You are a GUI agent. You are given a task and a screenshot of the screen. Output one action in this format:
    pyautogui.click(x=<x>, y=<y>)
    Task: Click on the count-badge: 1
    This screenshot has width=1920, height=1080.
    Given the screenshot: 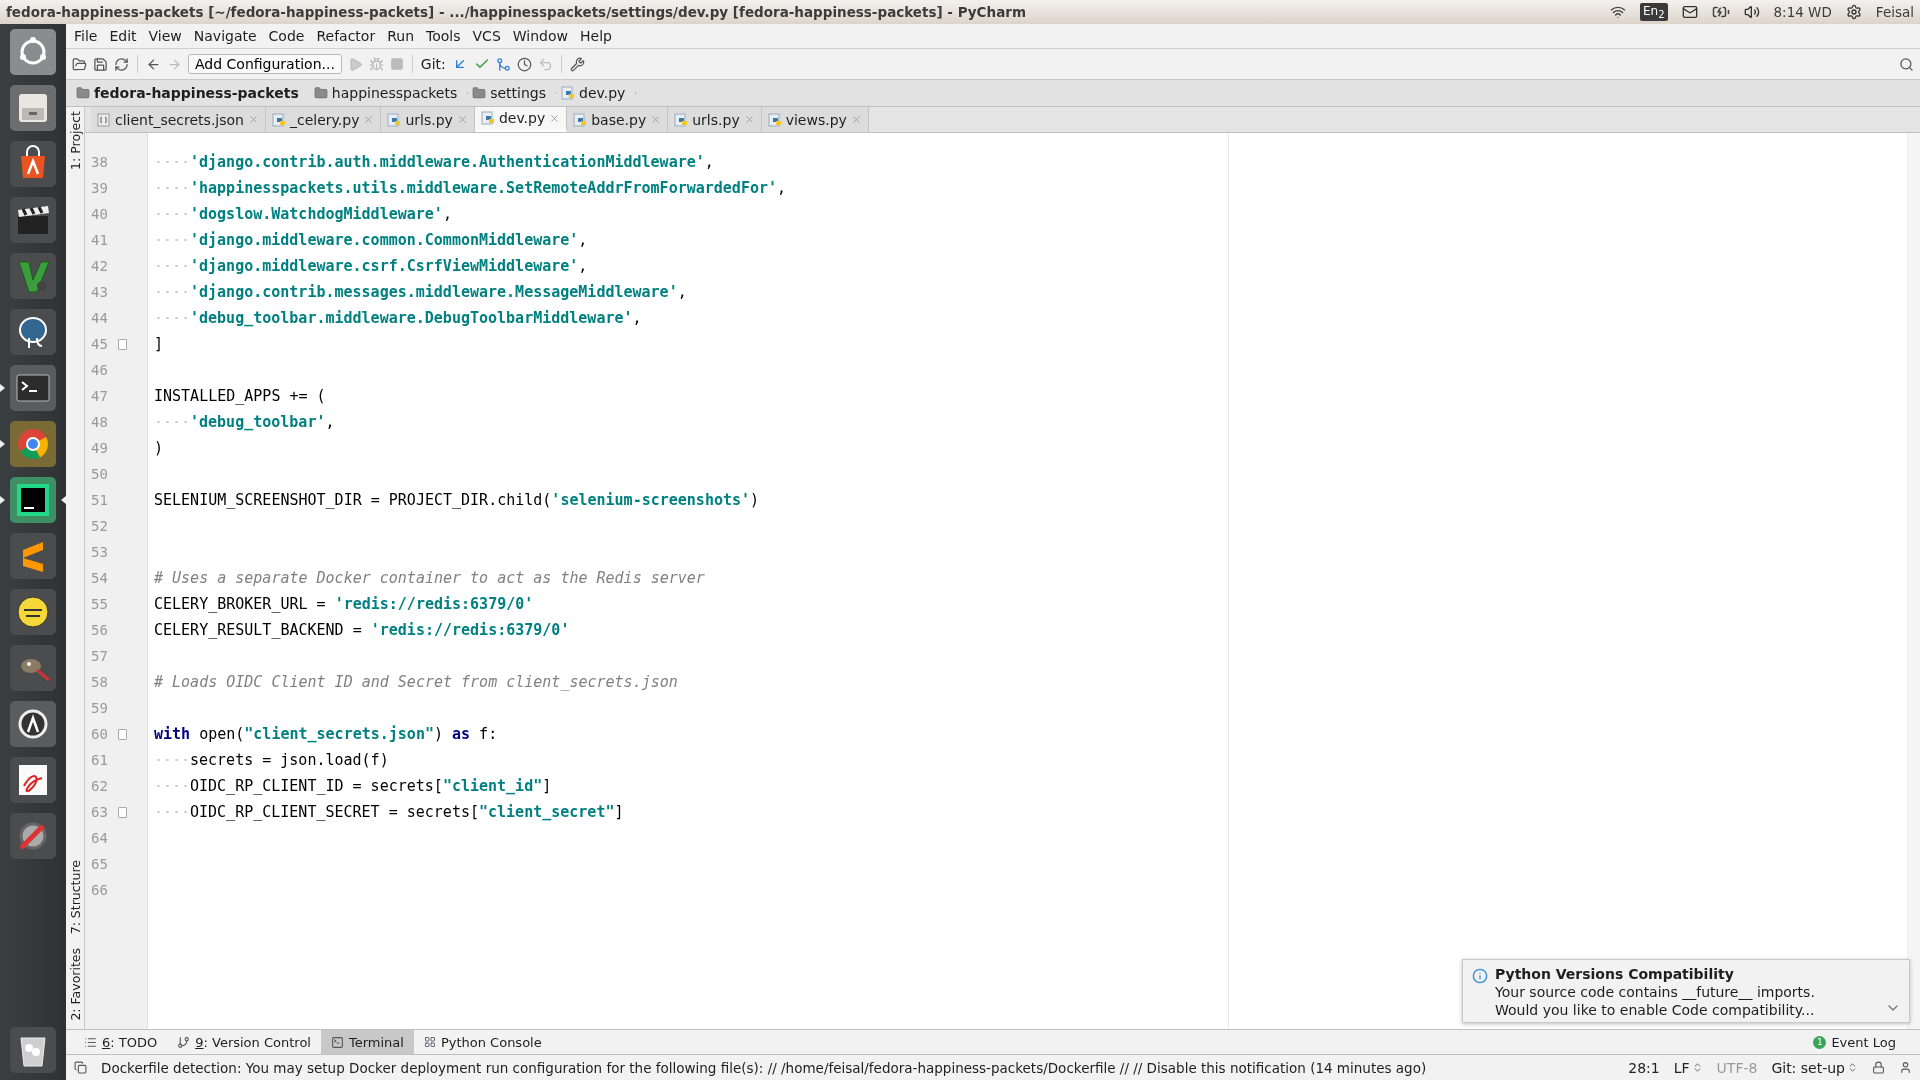 What is the action you would take?
    pyautogui.click(x=1820, y=1042)
    